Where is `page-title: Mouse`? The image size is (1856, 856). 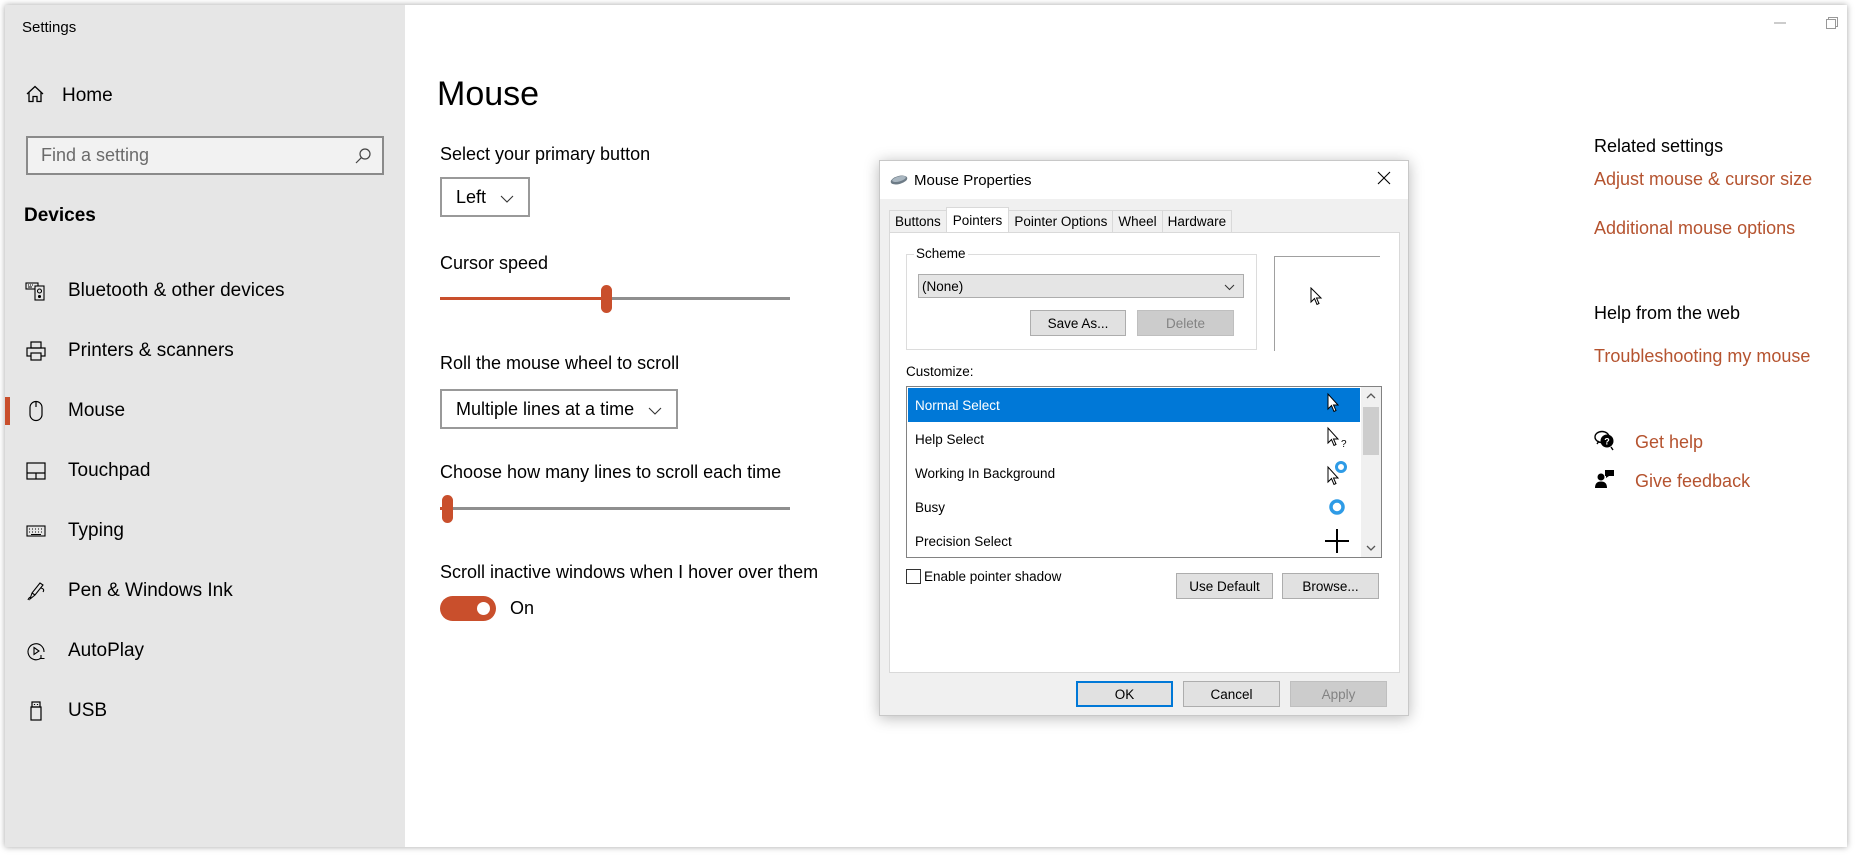
page-title: Mouse is located at coordinates (488, 94).